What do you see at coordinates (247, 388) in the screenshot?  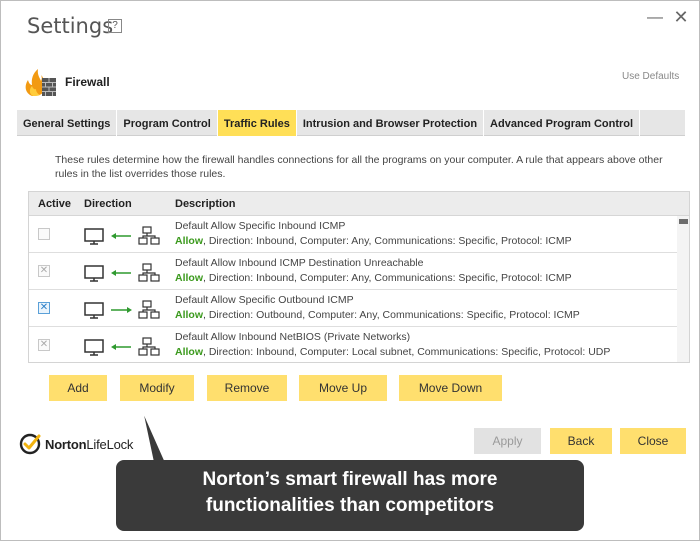 I see `remove-button: Remove` at bounding box center [247, 388].